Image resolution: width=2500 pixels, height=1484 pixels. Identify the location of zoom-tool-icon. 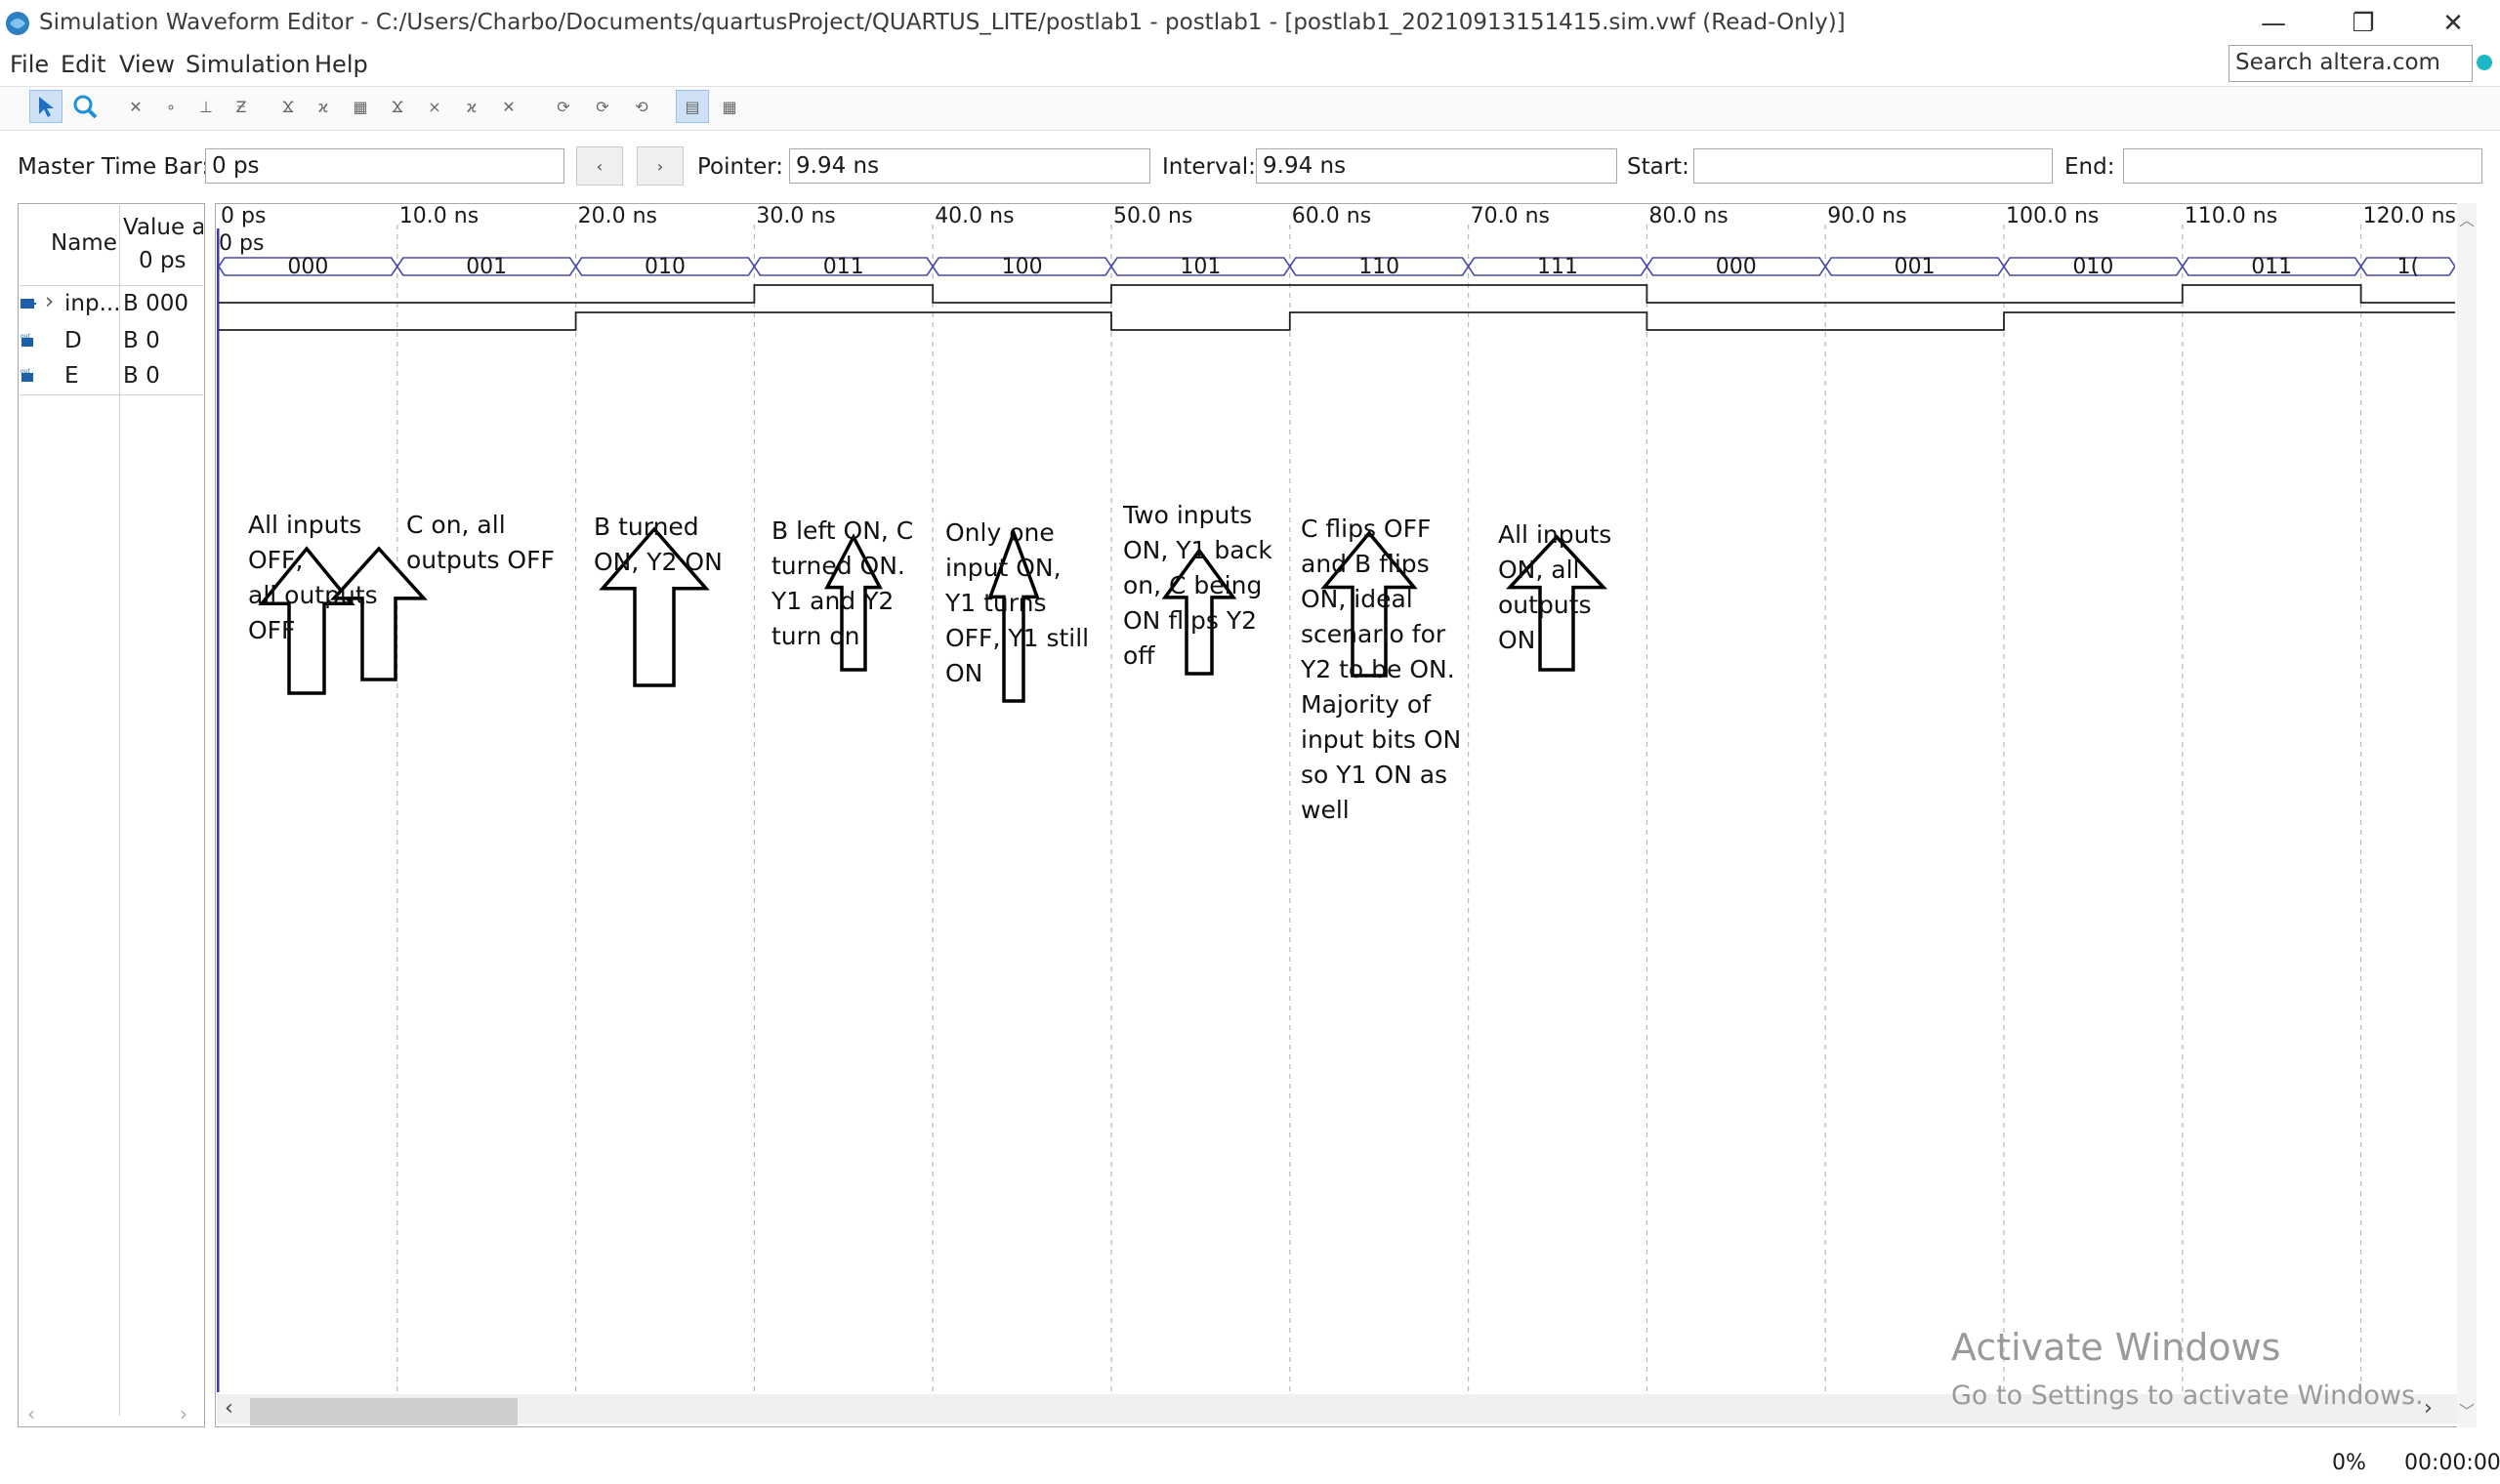
(85, 107).